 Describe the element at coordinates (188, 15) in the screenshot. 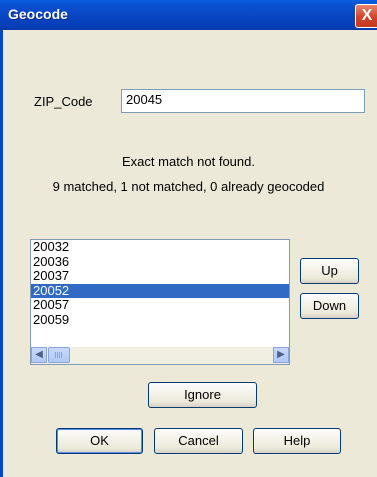

I see `title-bar: Geocode X` at that location.